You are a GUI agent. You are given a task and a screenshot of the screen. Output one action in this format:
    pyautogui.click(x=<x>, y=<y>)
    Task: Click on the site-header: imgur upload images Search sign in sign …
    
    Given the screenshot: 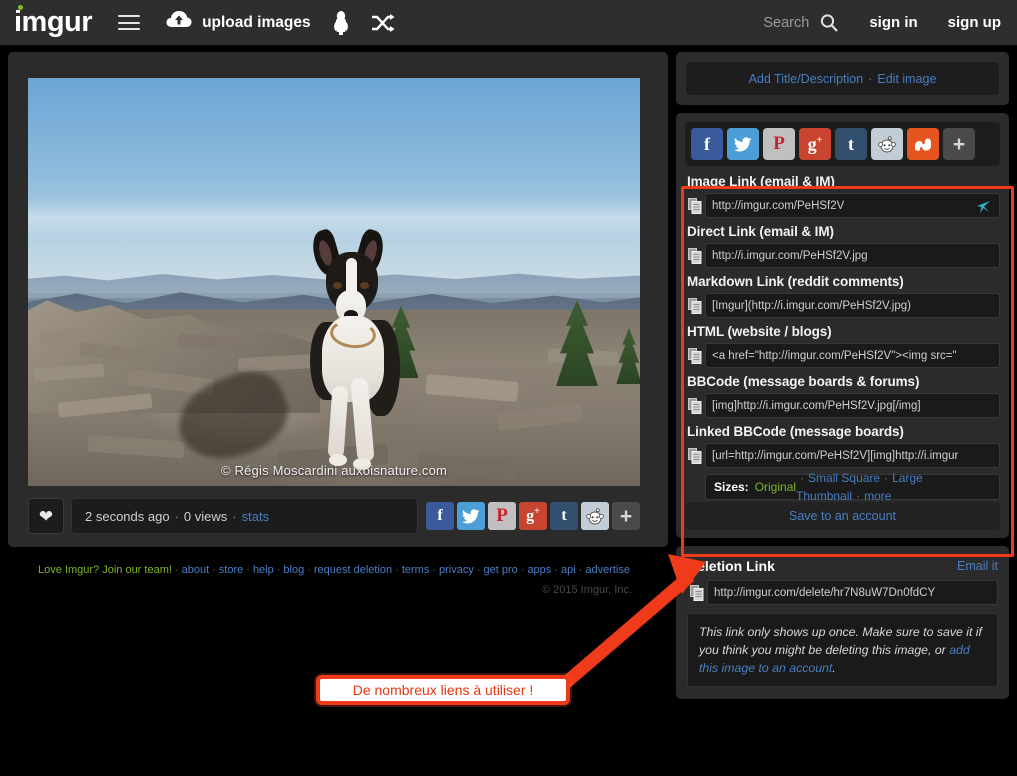 What is the action you would take?
    pyautogui.click(x=508, y=22)
    